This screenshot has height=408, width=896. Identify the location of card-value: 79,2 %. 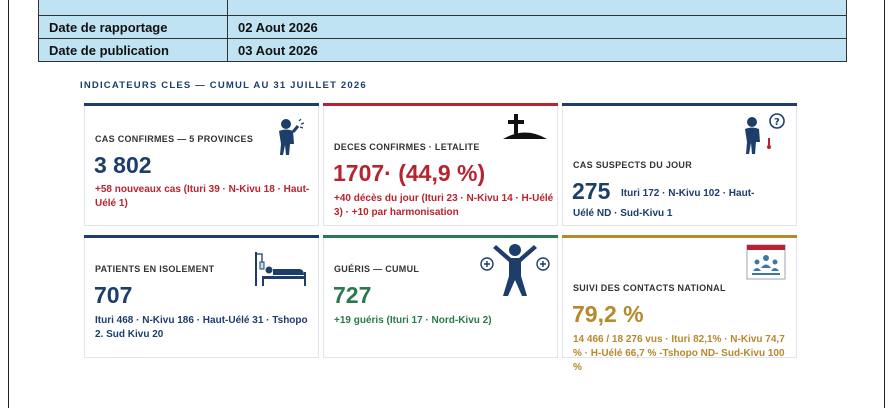
(608, 314).